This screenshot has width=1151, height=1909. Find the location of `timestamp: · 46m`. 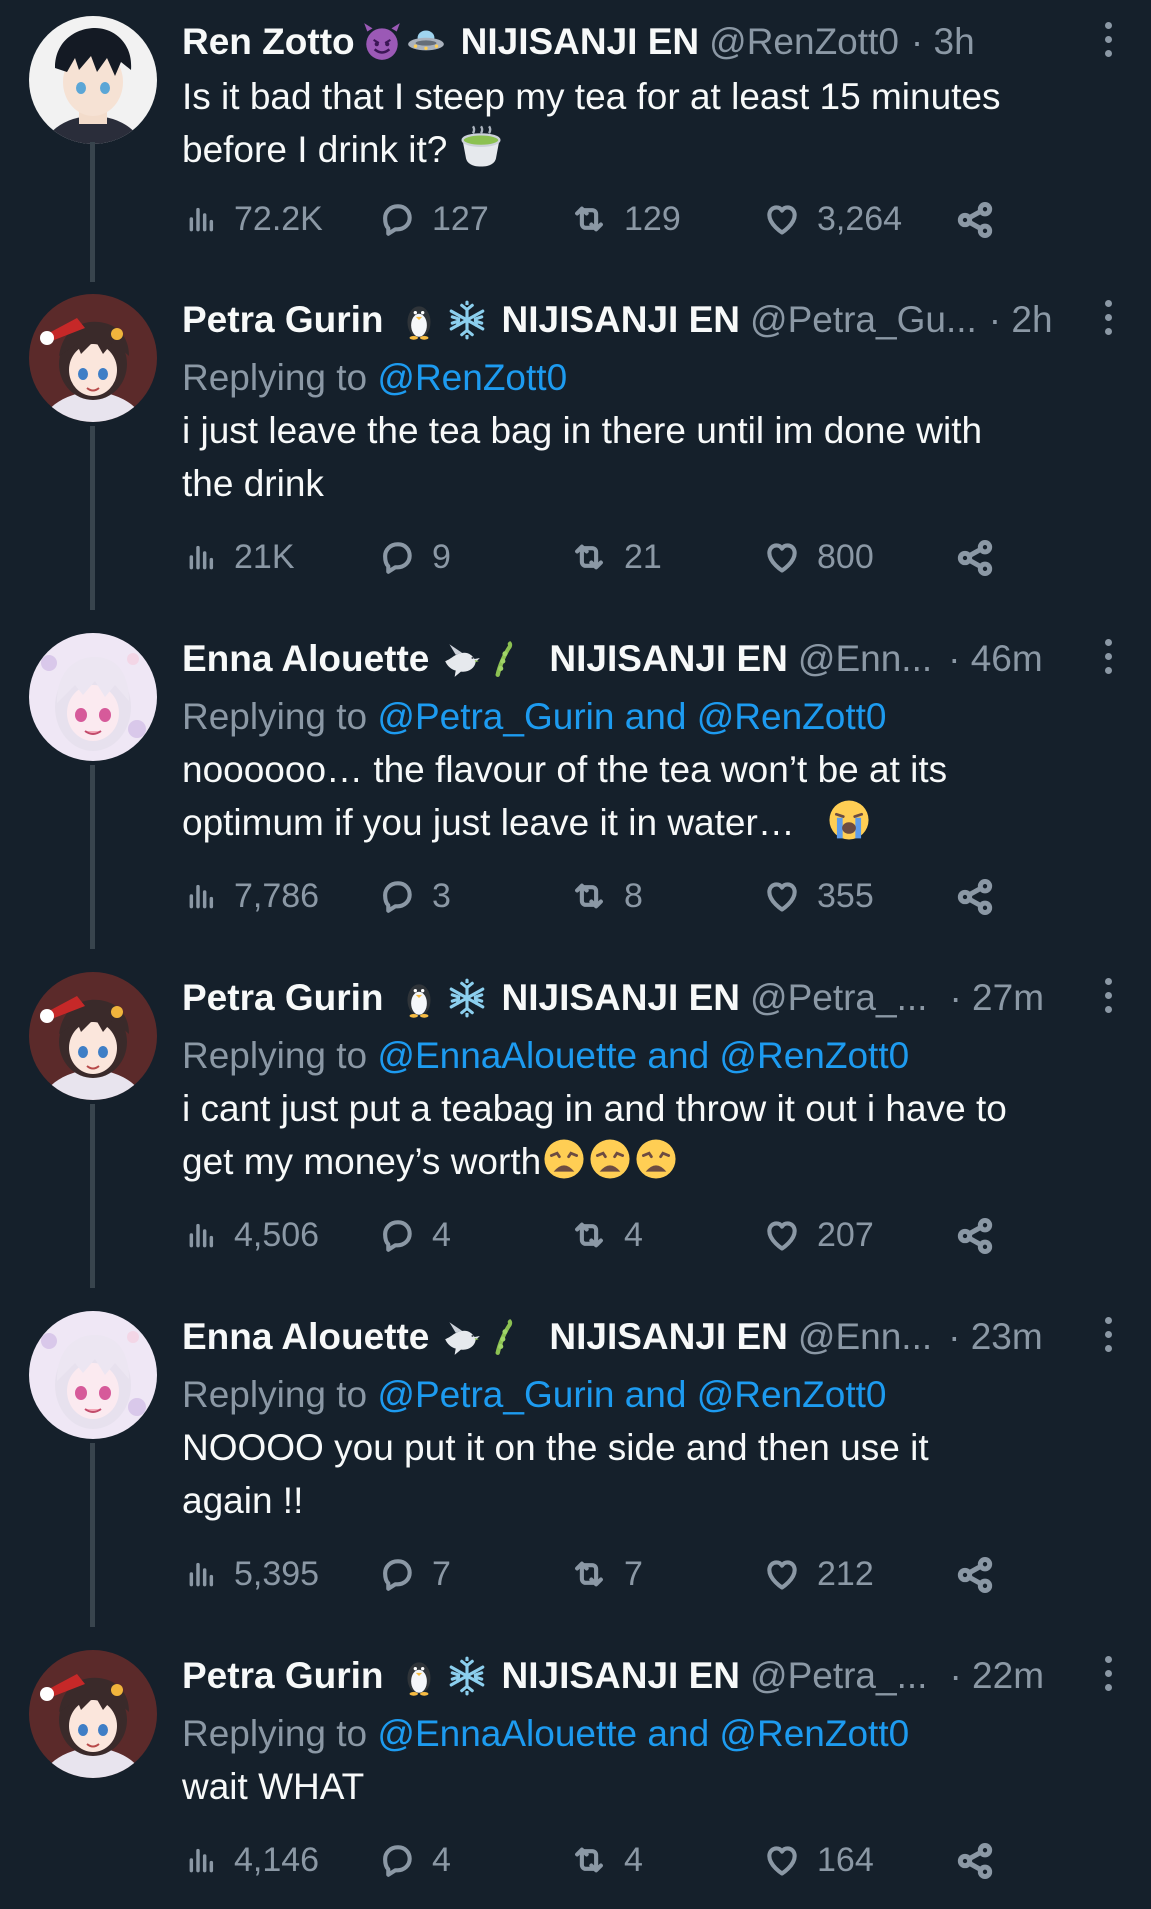

timestamp: · 46m is located at coordinates (995, 659).